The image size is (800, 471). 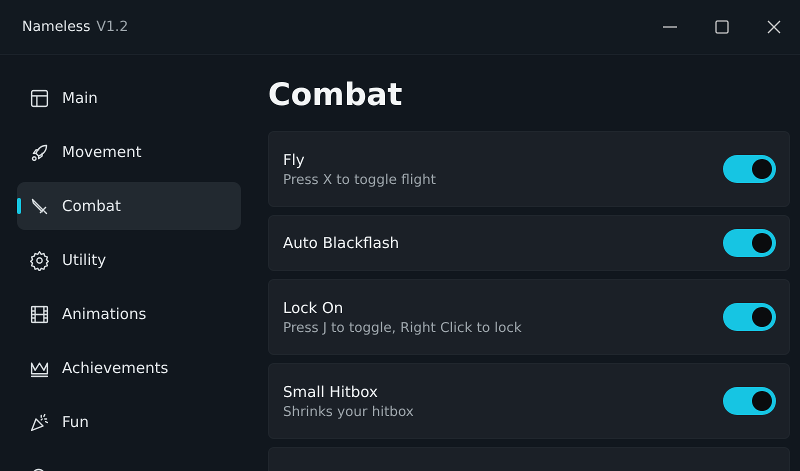 I want to click on sidebar-item: Utility, so click(x=129, y=260).